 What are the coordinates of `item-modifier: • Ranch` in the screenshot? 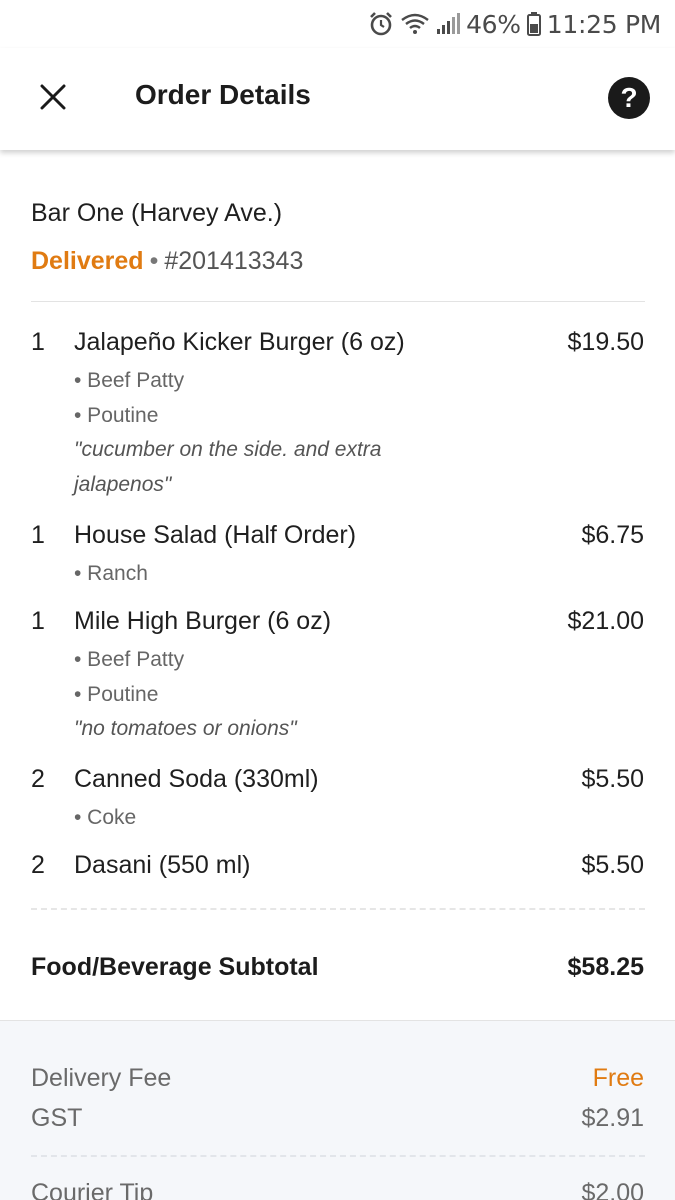 It's located at (111, 573).